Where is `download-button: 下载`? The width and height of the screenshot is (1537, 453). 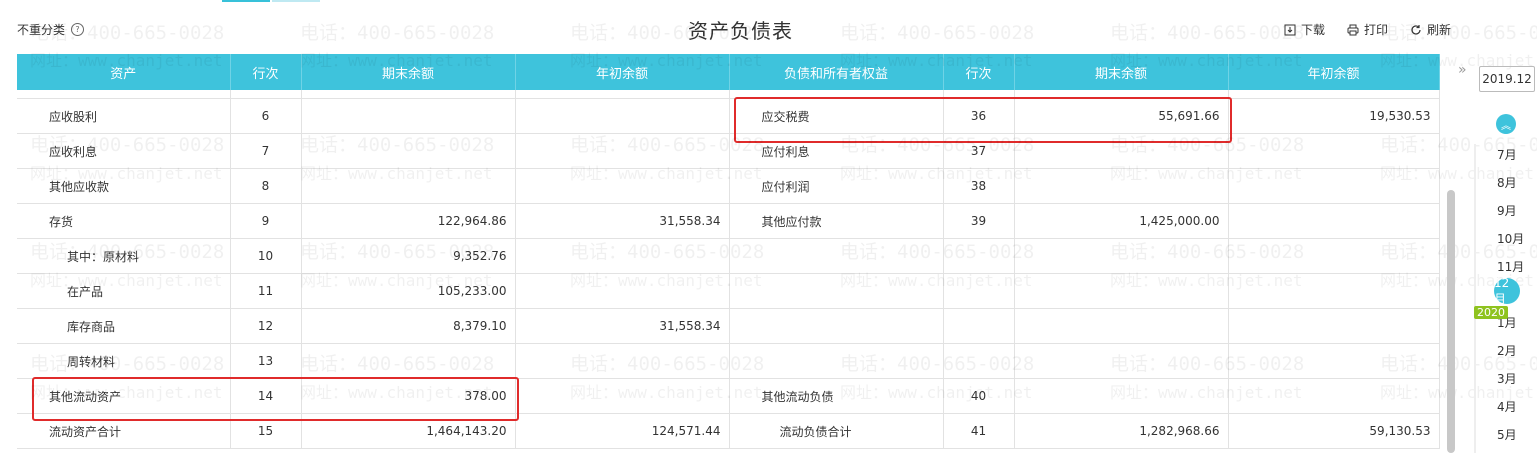
download-button: 下载 is located at coordinates (1304, 29).